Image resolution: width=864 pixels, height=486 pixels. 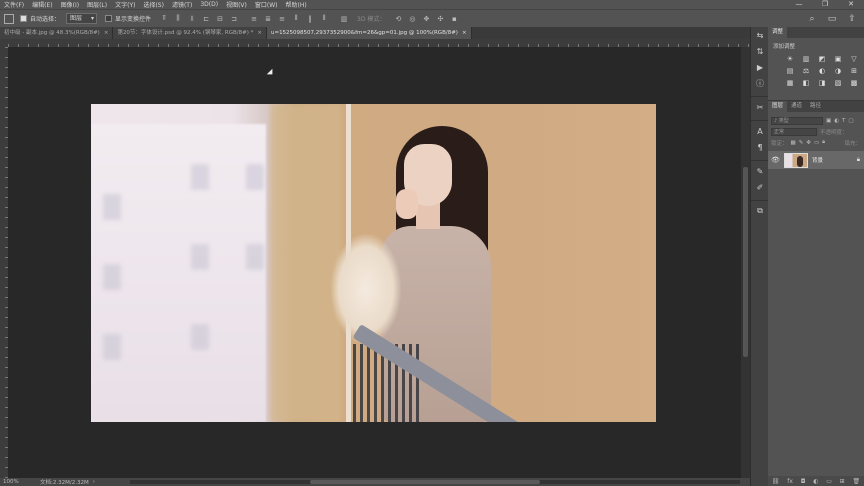 What do you see at coordinates (412, 19) in the screenshot?
I see `3d-roll-icon: ◎` at bounding box center [412, 19].